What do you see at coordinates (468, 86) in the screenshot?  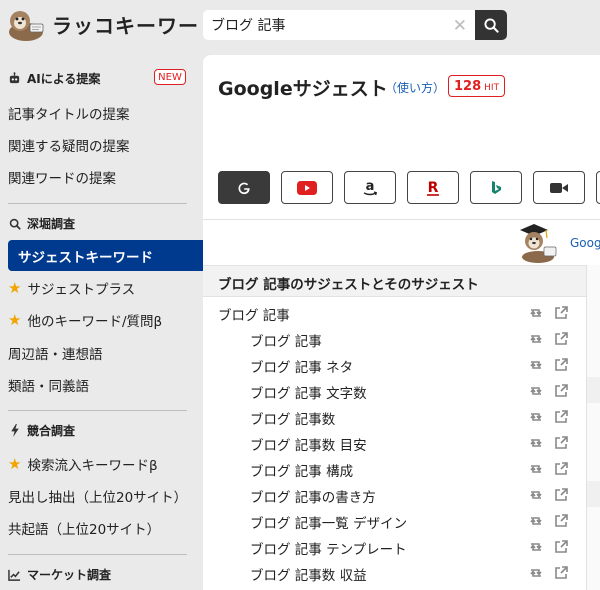 I see `hit-count: 128` at bounding box center [468, 86].